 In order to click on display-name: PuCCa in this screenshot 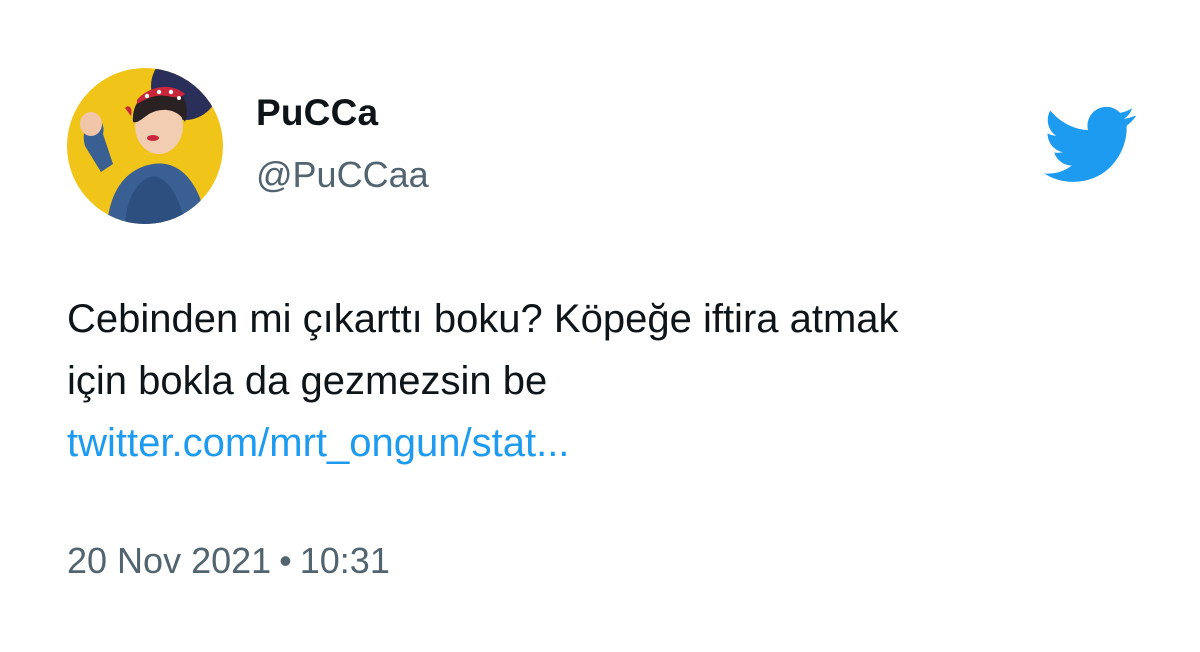, I will do `click(317, 113)`.